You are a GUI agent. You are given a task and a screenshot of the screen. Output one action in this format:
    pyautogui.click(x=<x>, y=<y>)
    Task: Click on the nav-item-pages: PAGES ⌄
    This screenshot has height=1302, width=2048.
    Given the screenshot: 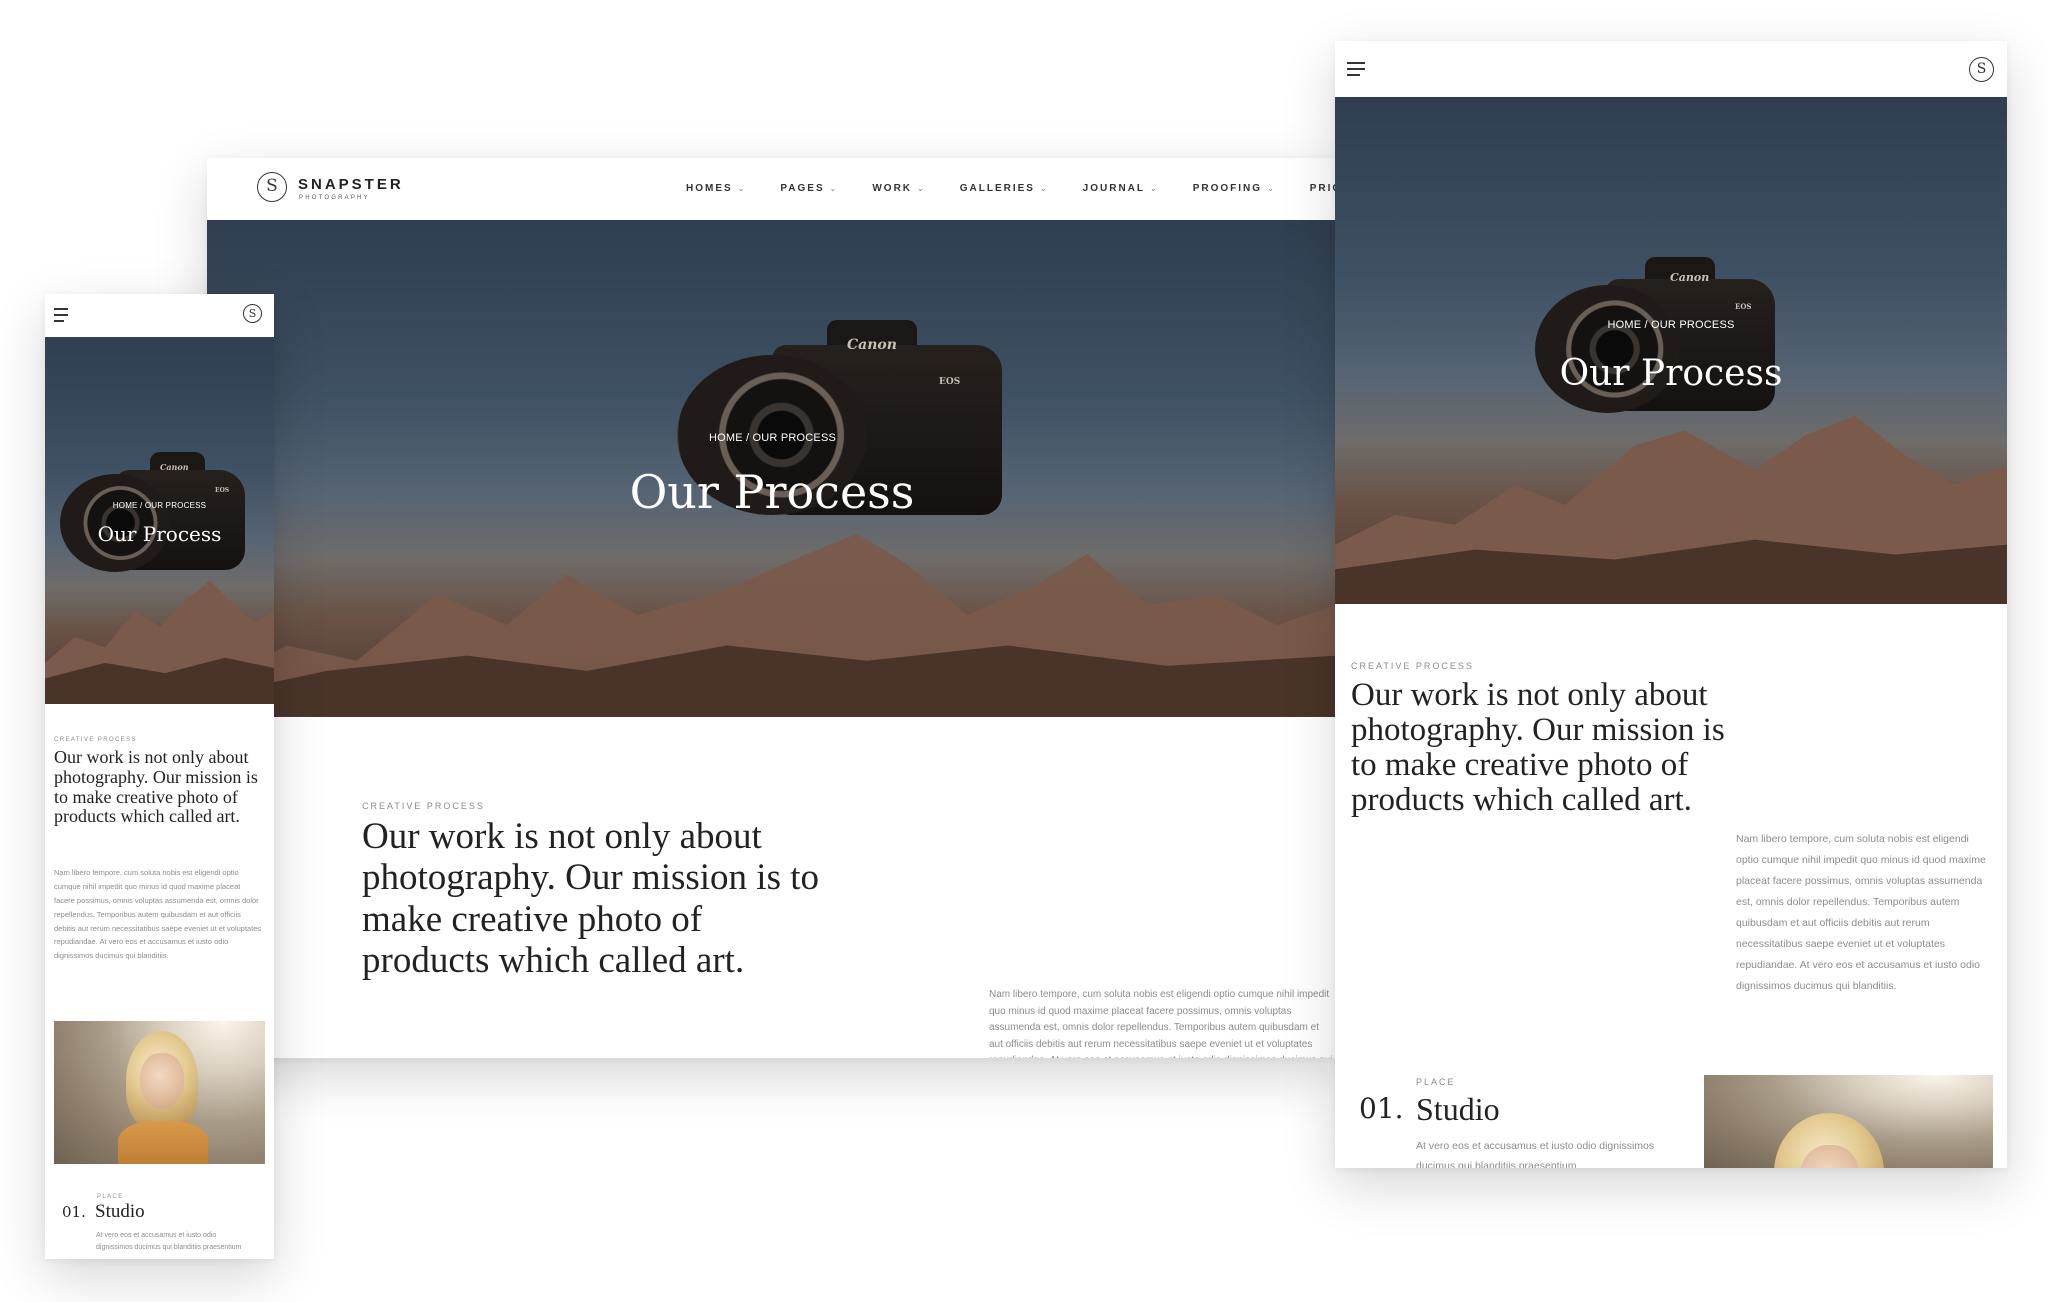 What is the action you would take?
    pyautogui.click(x=809, y=188)
    